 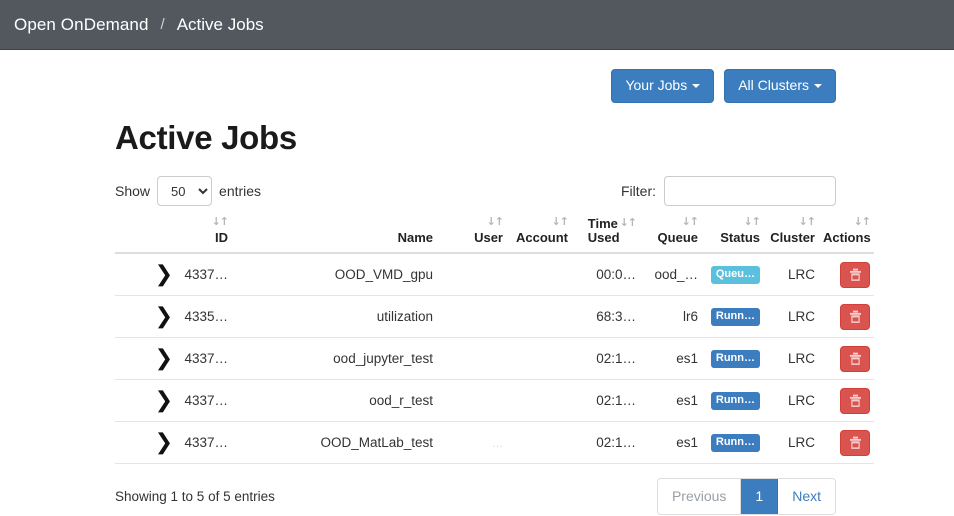 I want to click on page-length-select: 50, so click(x=185, y=191).